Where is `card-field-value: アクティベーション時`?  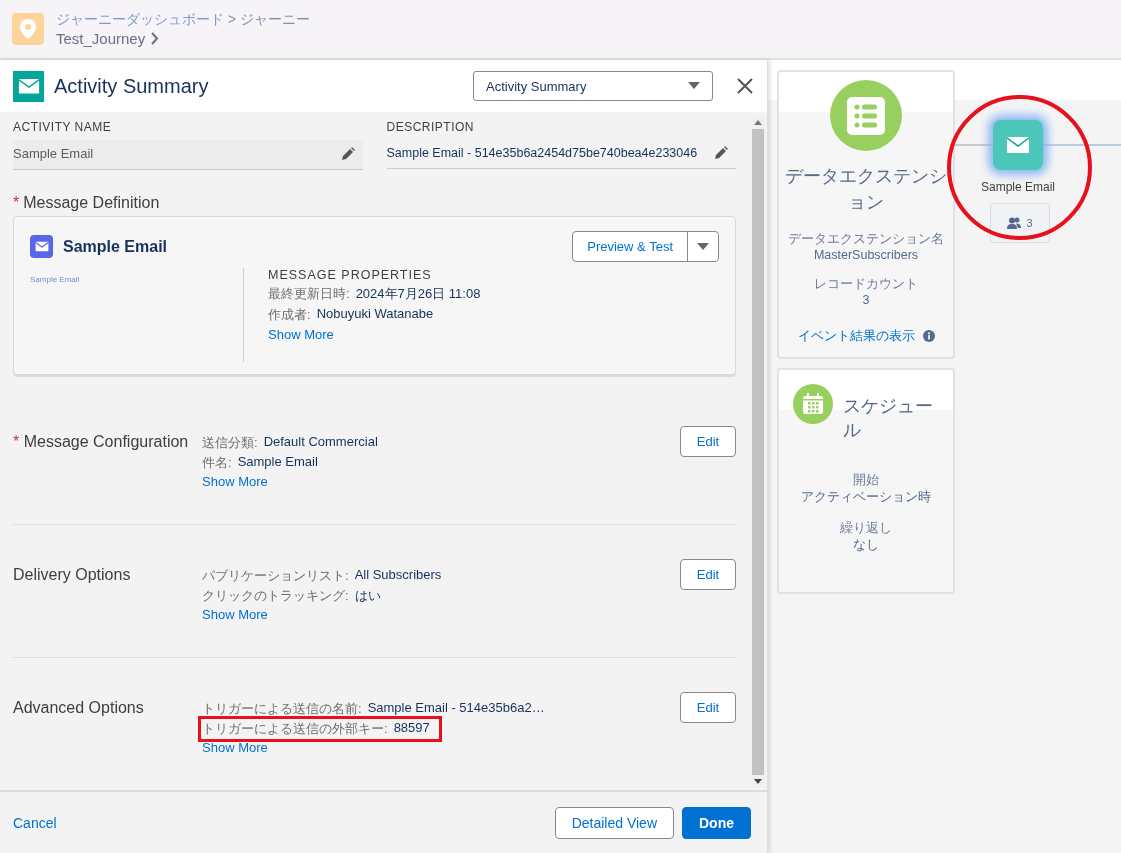 card-field-value: アクティベーション時 is located at coordinates (866, 497).